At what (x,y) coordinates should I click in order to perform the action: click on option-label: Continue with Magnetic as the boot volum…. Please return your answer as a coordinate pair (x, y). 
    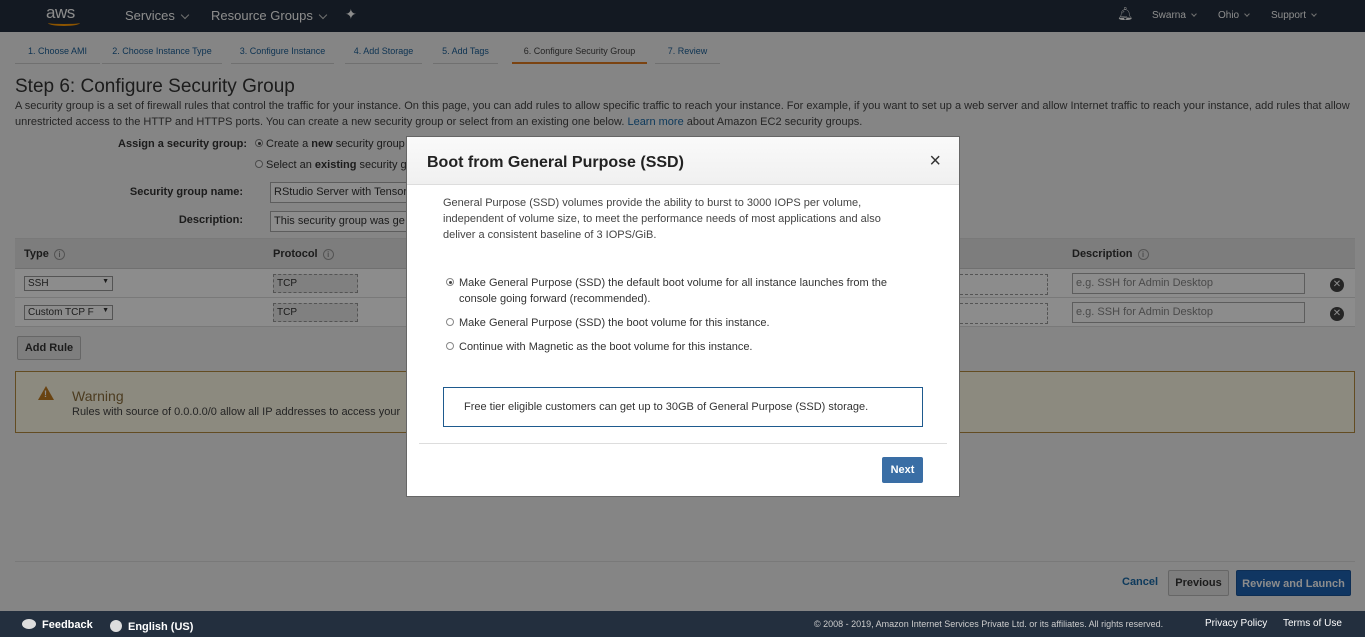
    Looking at the image, I should click on (606, 347).